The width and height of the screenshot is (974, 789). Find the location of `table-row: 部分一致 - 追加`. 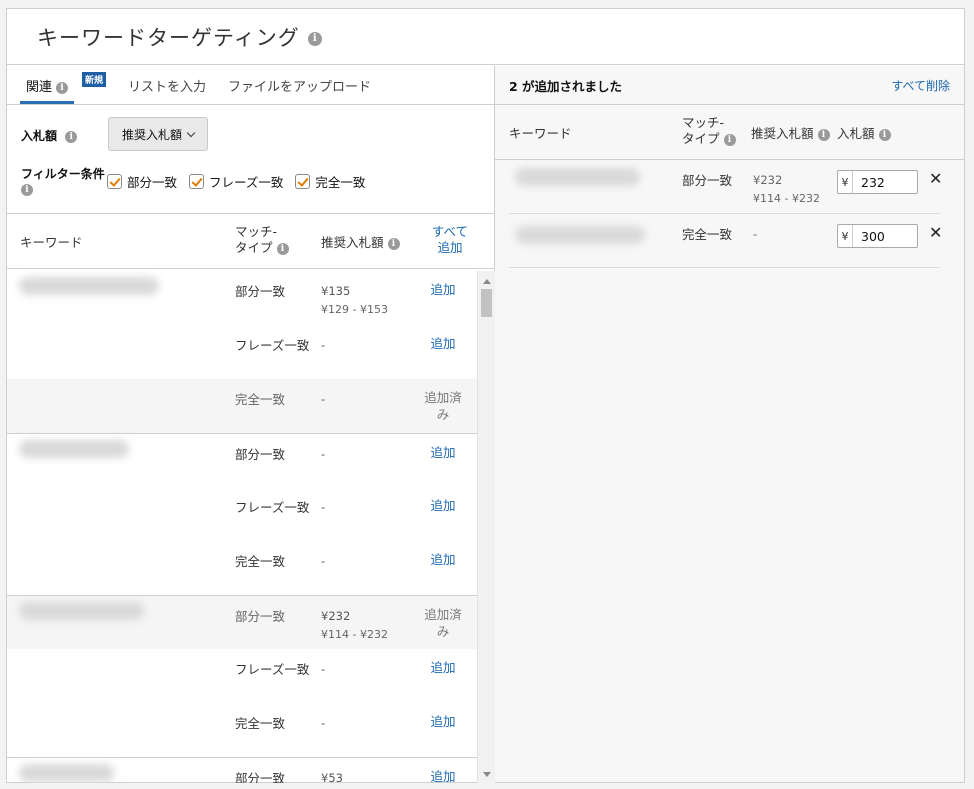

table-row: 部分一致 - 追加 is located at coordinates (242, 460).